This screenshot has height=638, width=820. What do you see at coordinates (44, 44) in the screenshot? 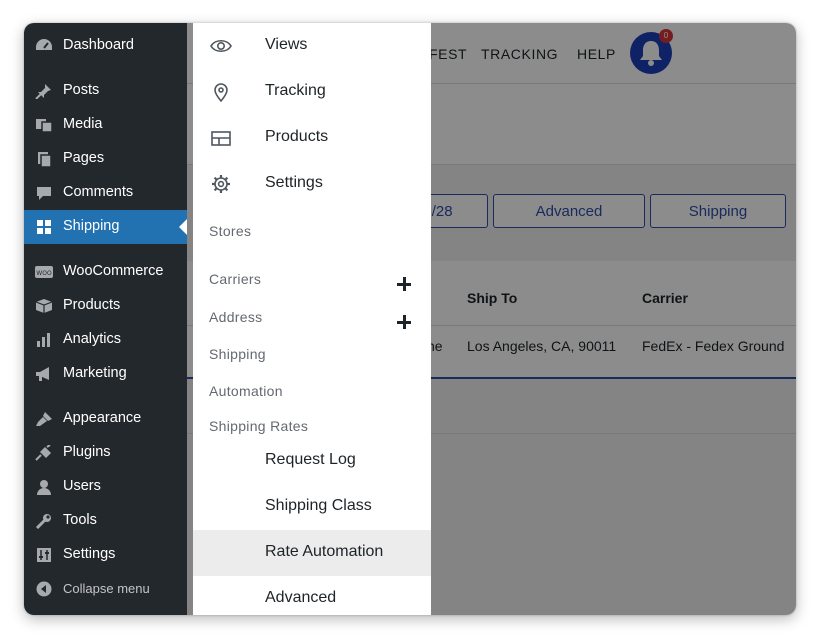
I see `dashboard-icon` at bounding box center [44, 44].